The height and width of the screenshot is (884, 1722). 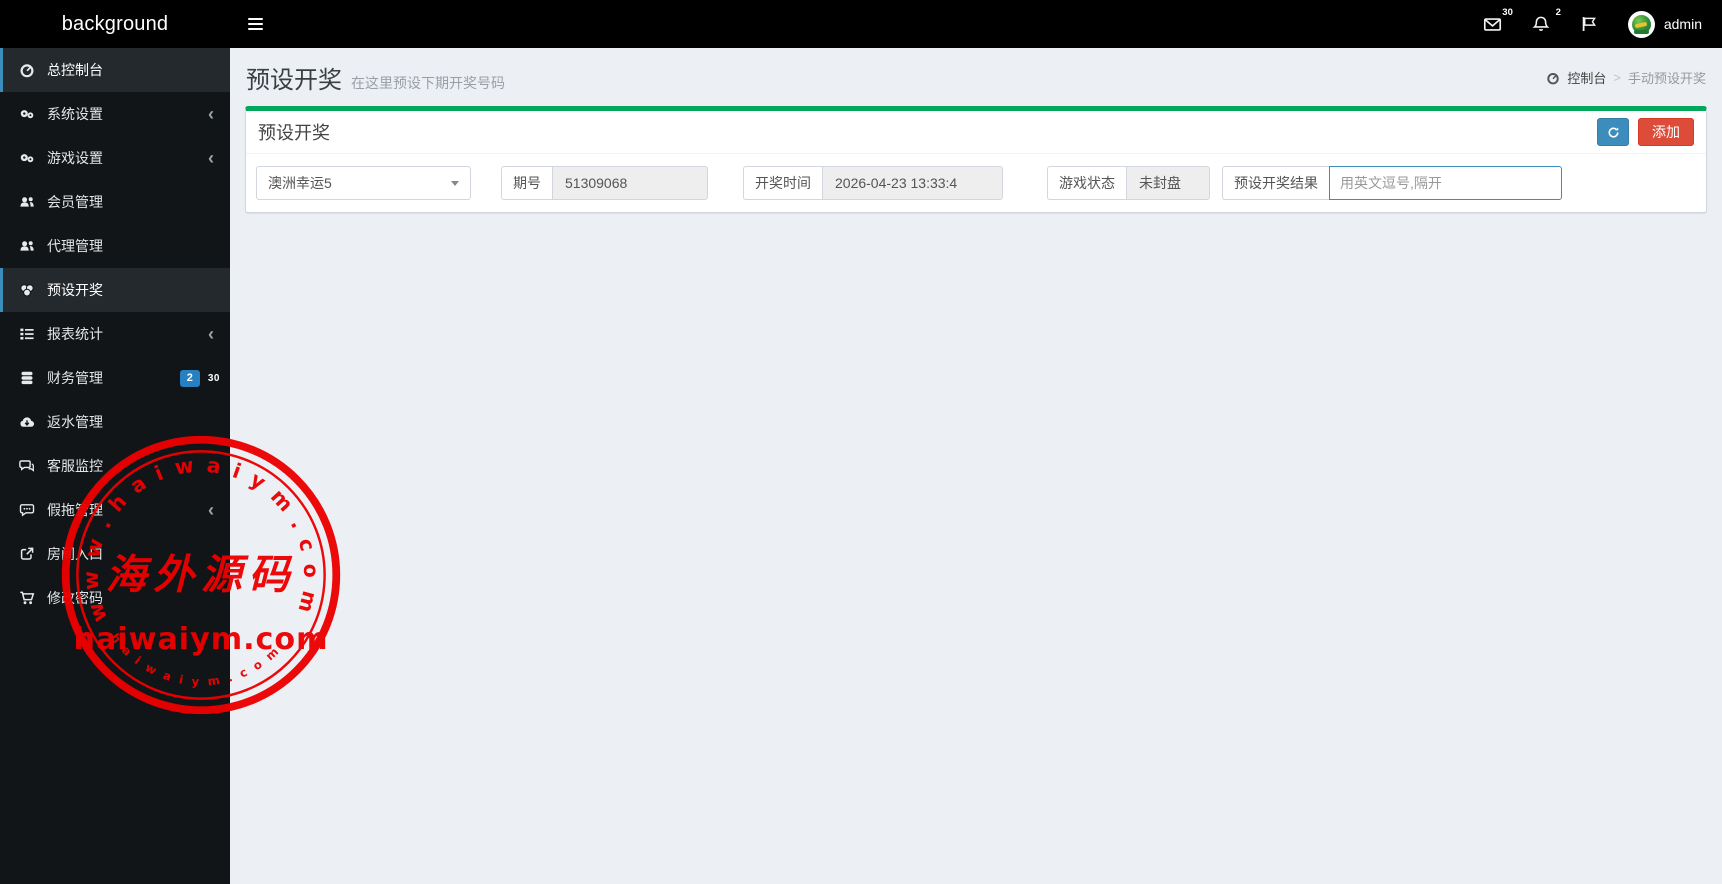 What do you see at coordinates (1666, 78) in the screenshot?
I see `breadcrumb-current: 手动预设开奖` at bounding box center [1666, 78].